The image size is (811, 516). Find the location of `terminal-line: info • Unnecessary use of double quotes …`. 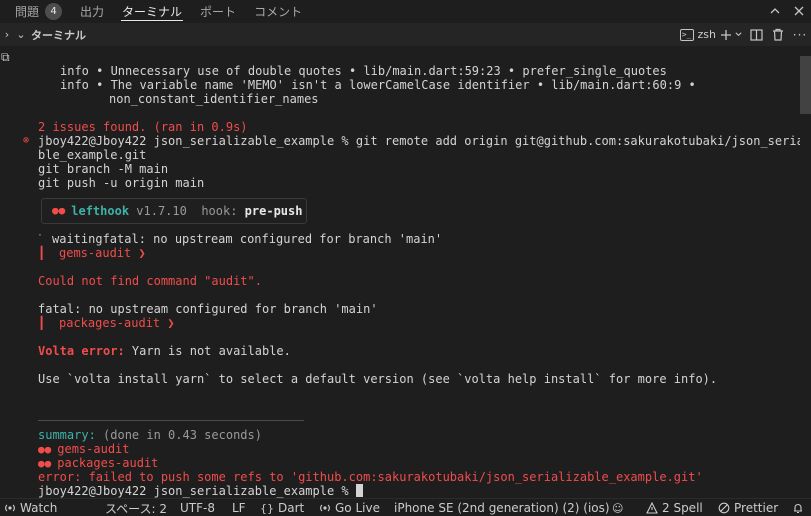

terminal-line: info • Unnecessary use of double quotes … is located at coordinates (363, 71).